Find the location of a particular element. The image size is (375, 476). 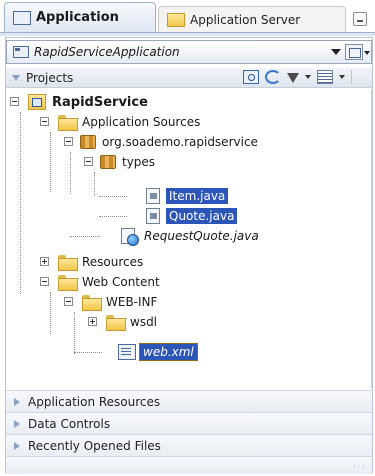

tab-application: Application is located at coordinates (80, 17).